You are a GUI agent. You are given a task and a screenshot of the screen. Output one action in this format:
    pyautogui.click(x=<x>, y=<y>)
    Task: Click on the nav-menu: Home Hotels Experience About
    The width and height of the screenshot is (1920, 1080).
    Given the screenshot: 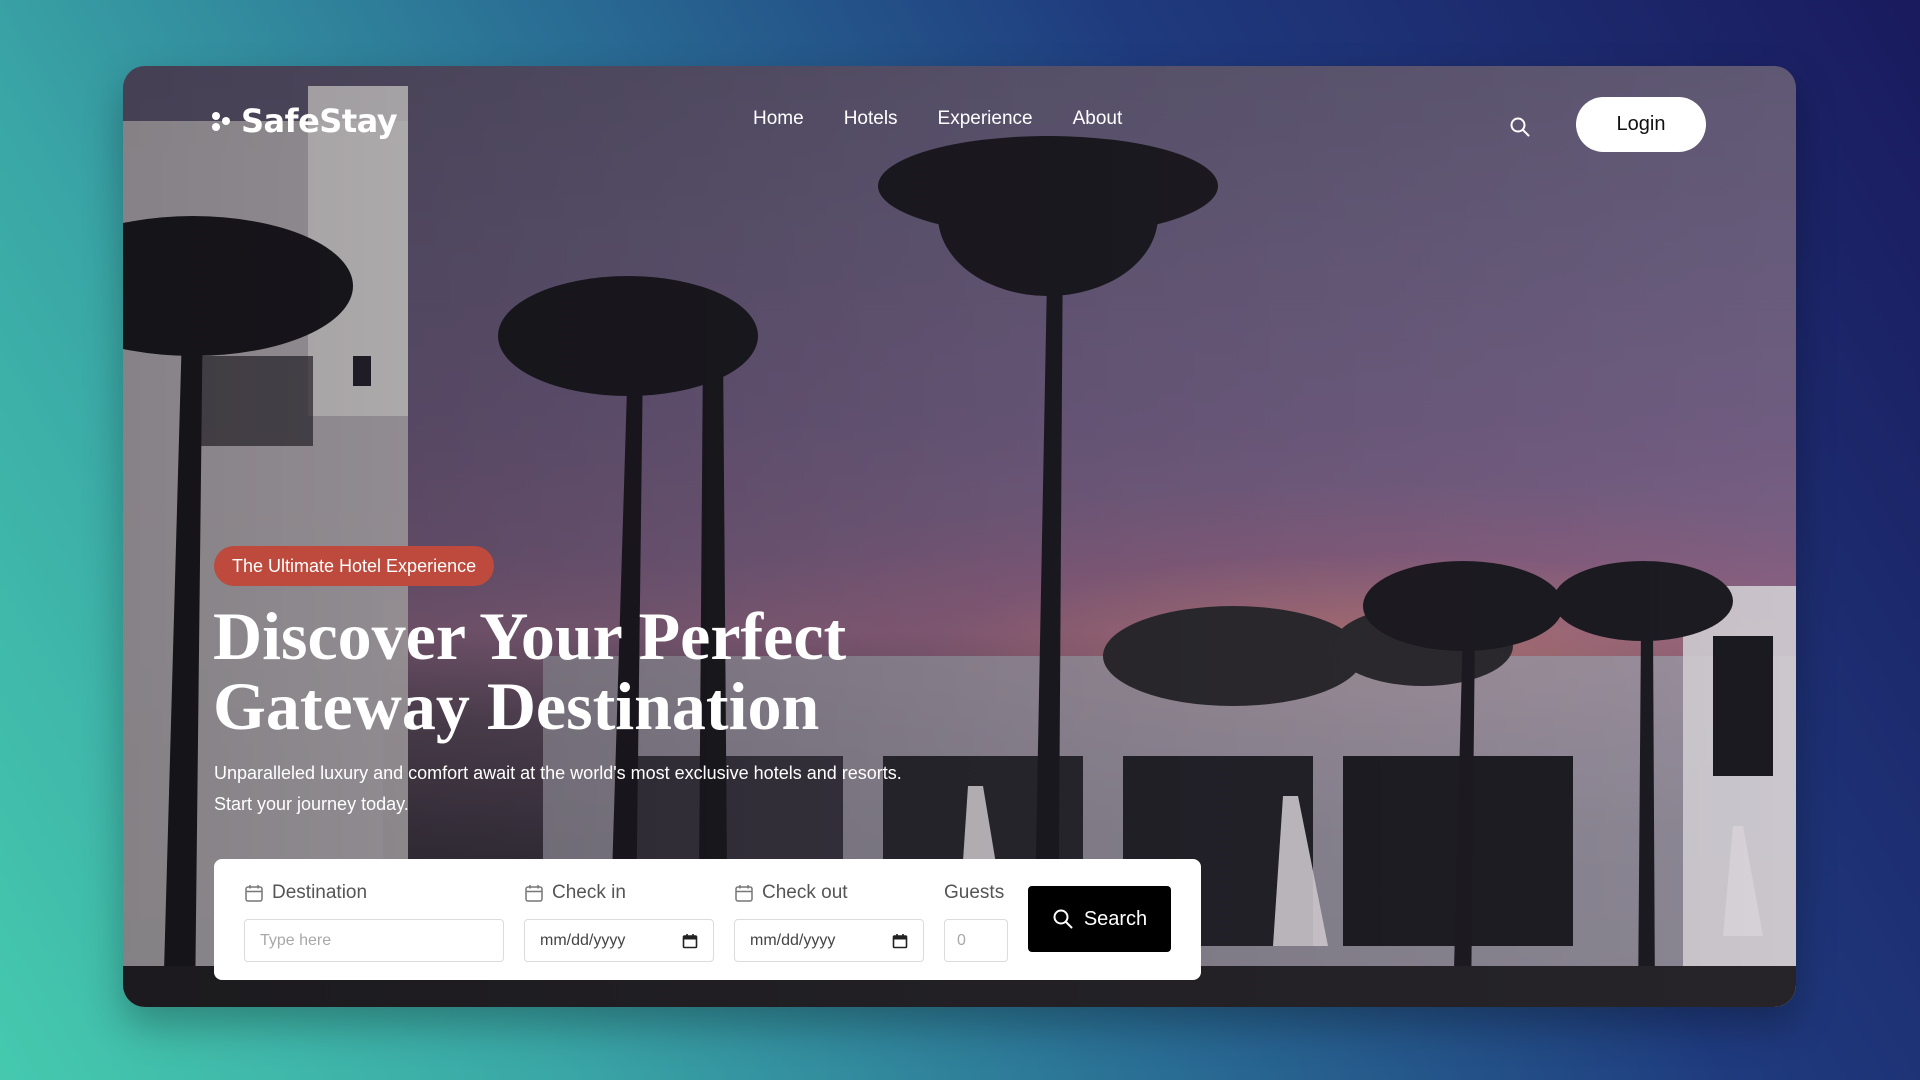 What is the action you would take?
    pyautogui.click(x=937, y=119)
    